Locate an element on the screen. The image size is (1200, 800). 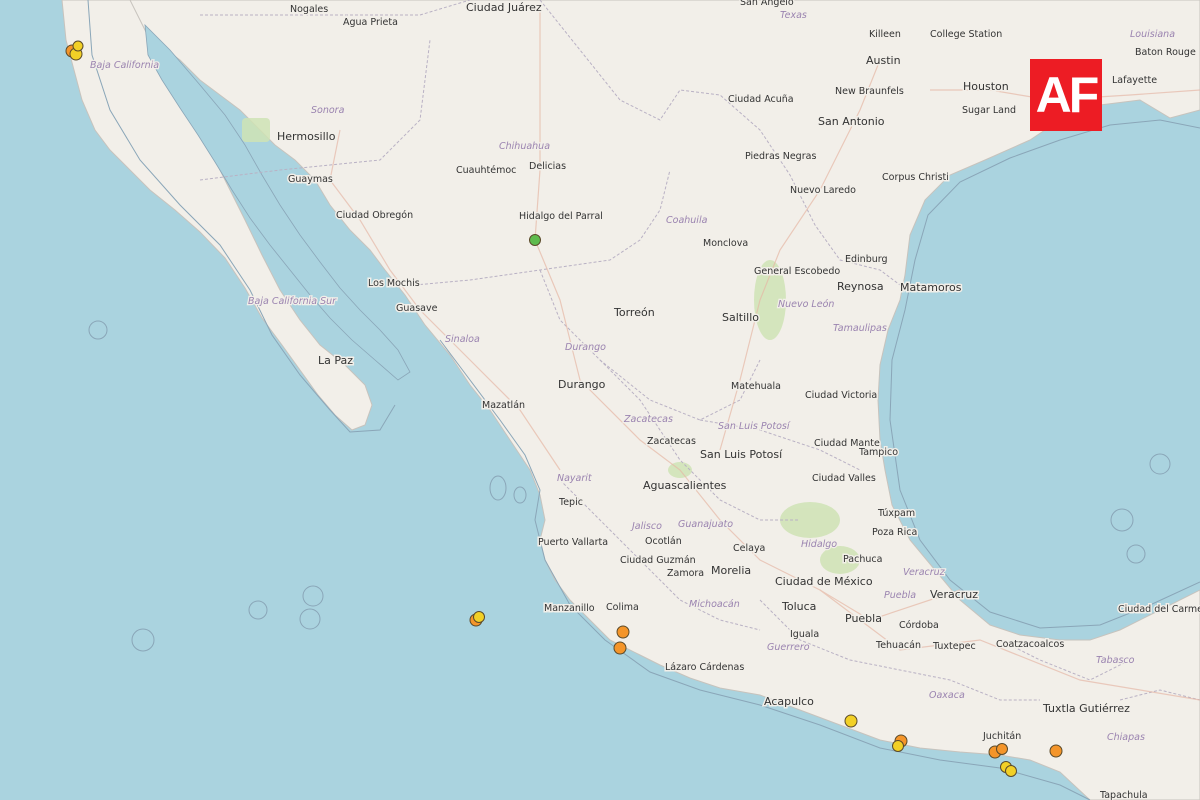
city-label: Killeen is located at coordinates (885, 34).